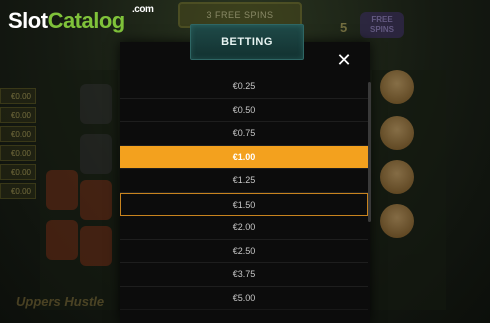 The height and width of the screenshot is (323, 490). I want to click on slotcatalog-logo: SlotCatalog .com, so click(81, 19).